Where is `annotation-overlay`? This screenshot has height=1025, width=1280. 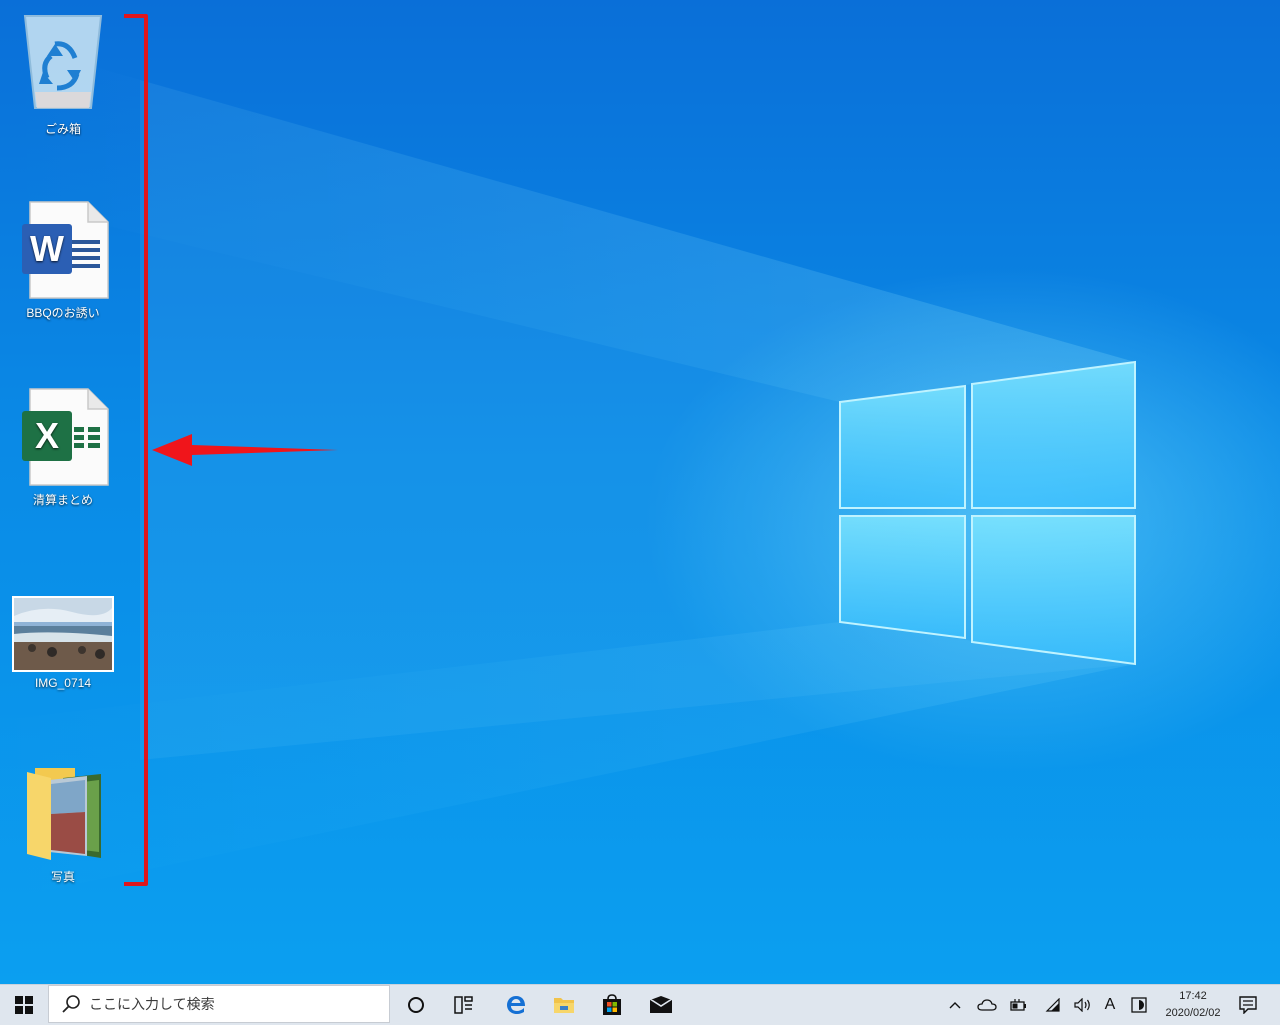 annotation-overlay is located at coordinates (231, 450).